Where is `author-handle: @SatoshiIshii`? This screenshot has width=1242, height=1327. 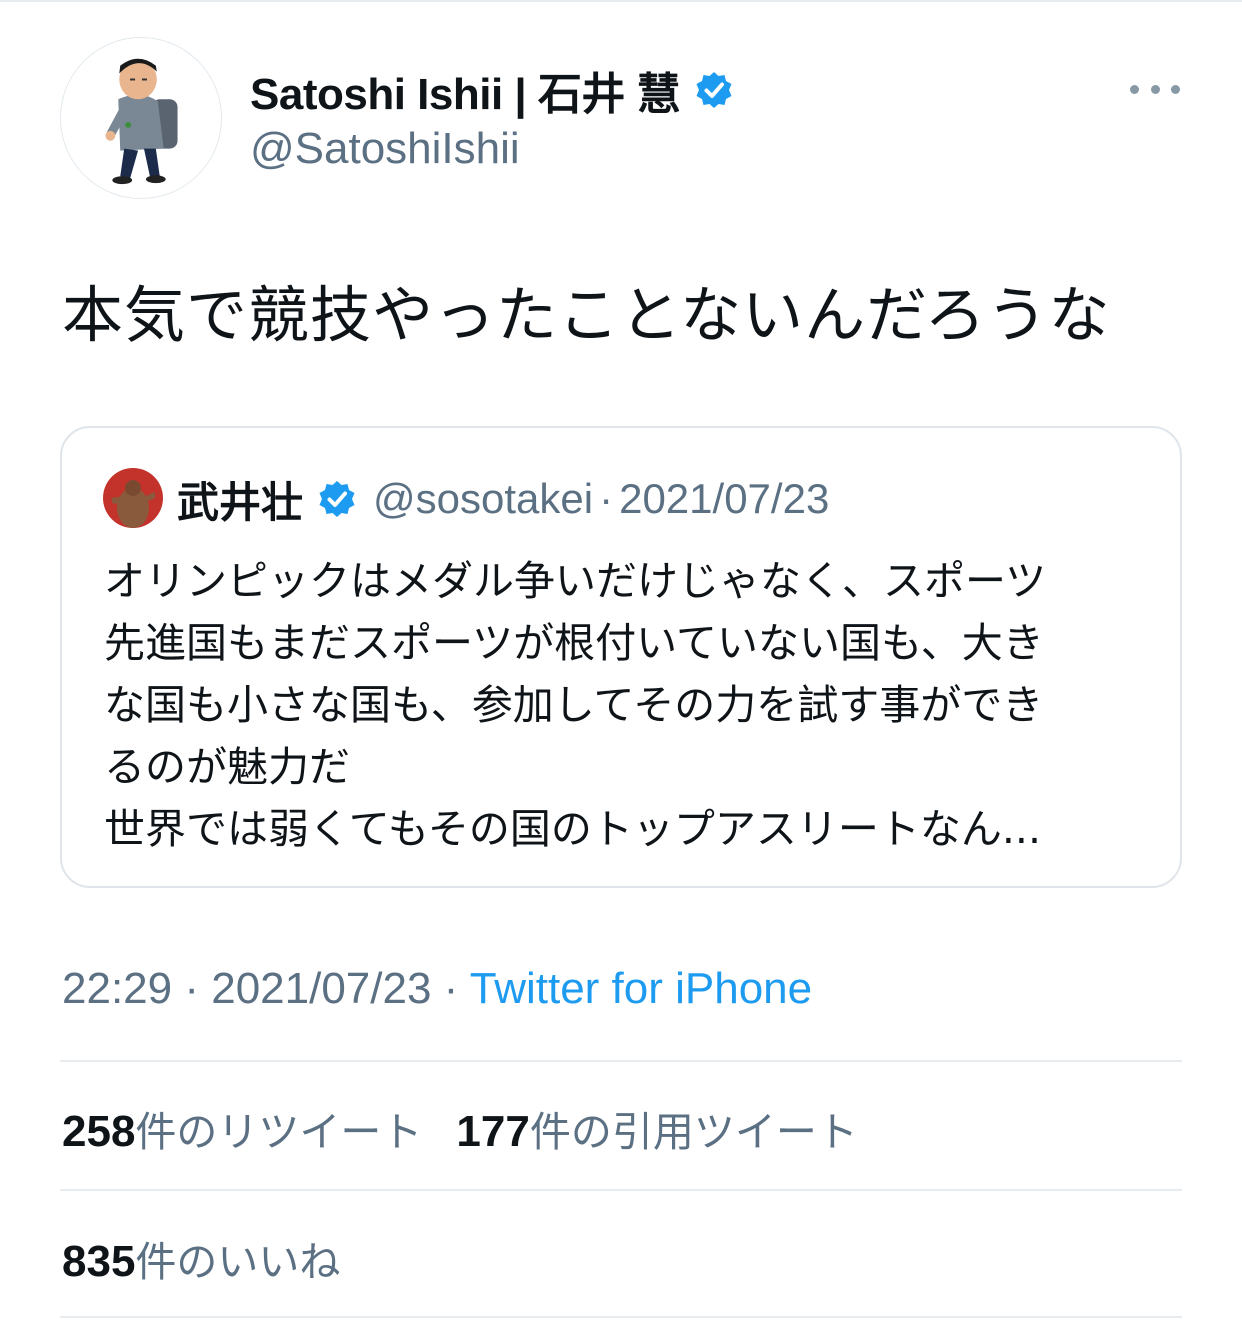
author-handle: @SatoshiIshii is located at coordinates (385, 149).